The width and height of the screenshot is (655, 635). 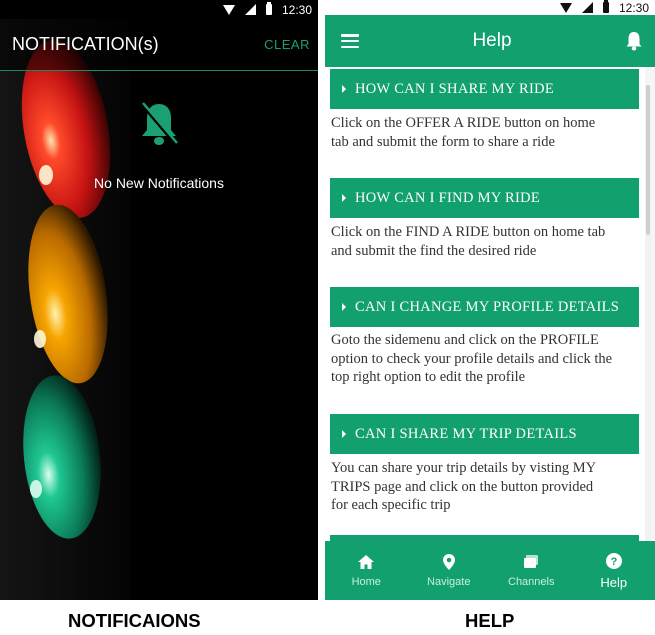 What do you see at coordinates (614, 582) in the screenshot?
I see `nav-label: Help` at bounding box center [614, 582].